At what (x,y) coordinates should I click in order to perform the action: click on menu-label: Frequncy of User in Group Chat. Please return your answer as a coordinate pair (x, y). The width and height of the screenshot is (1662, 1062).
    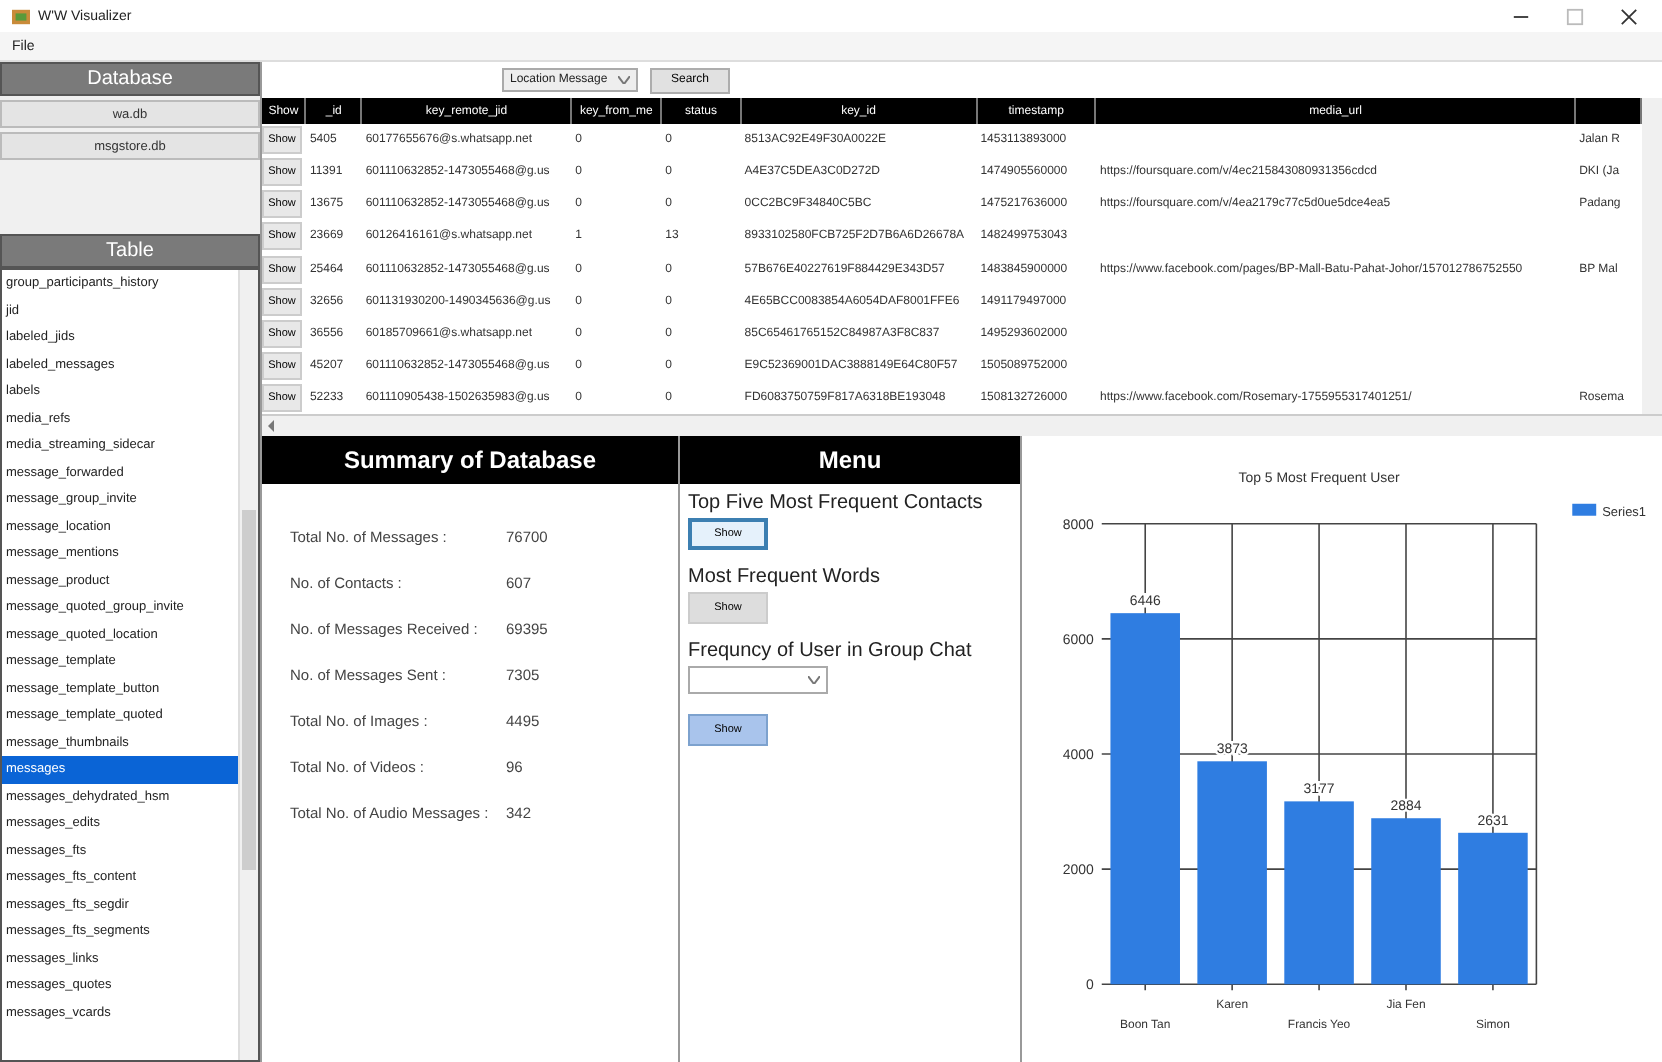
    Looking at the image, I should click on (830, 651).